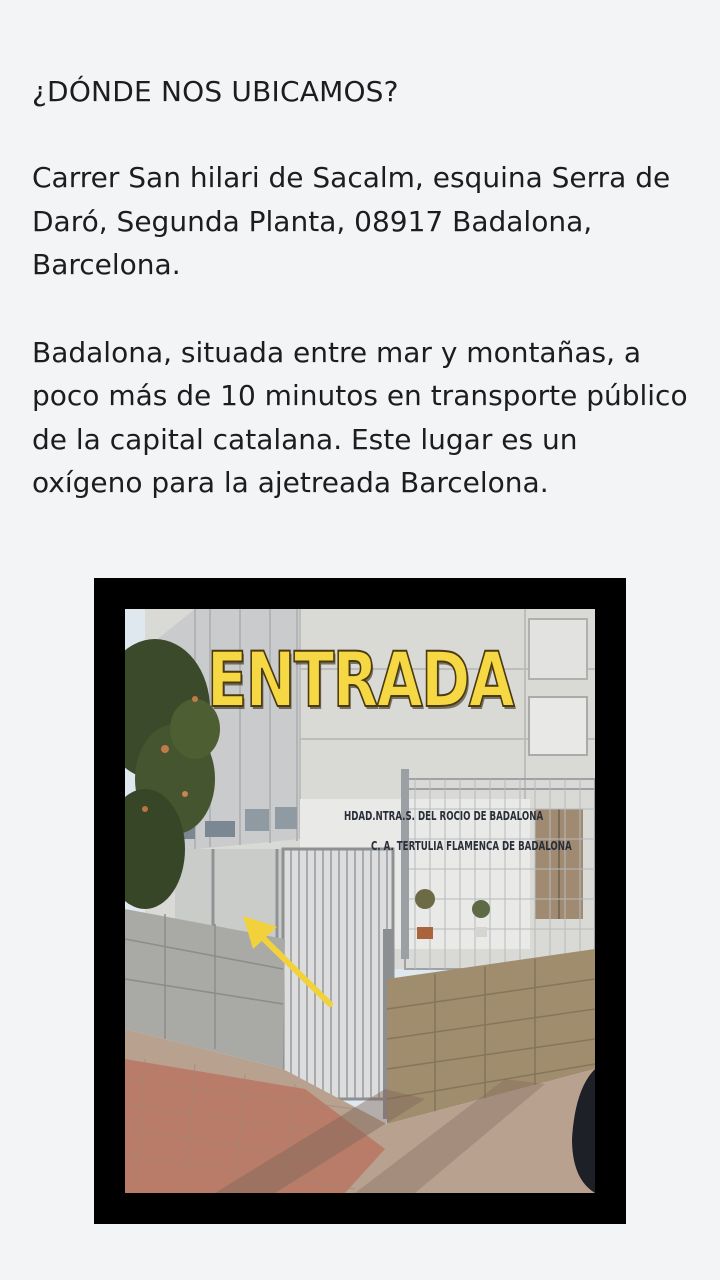 The height and width of the screenshot is (1280, 720). I want to click on facade-sign-line-1: HDAD.NTRA.S. DEL ROCIO DE BADALONA, so click(444, 816).